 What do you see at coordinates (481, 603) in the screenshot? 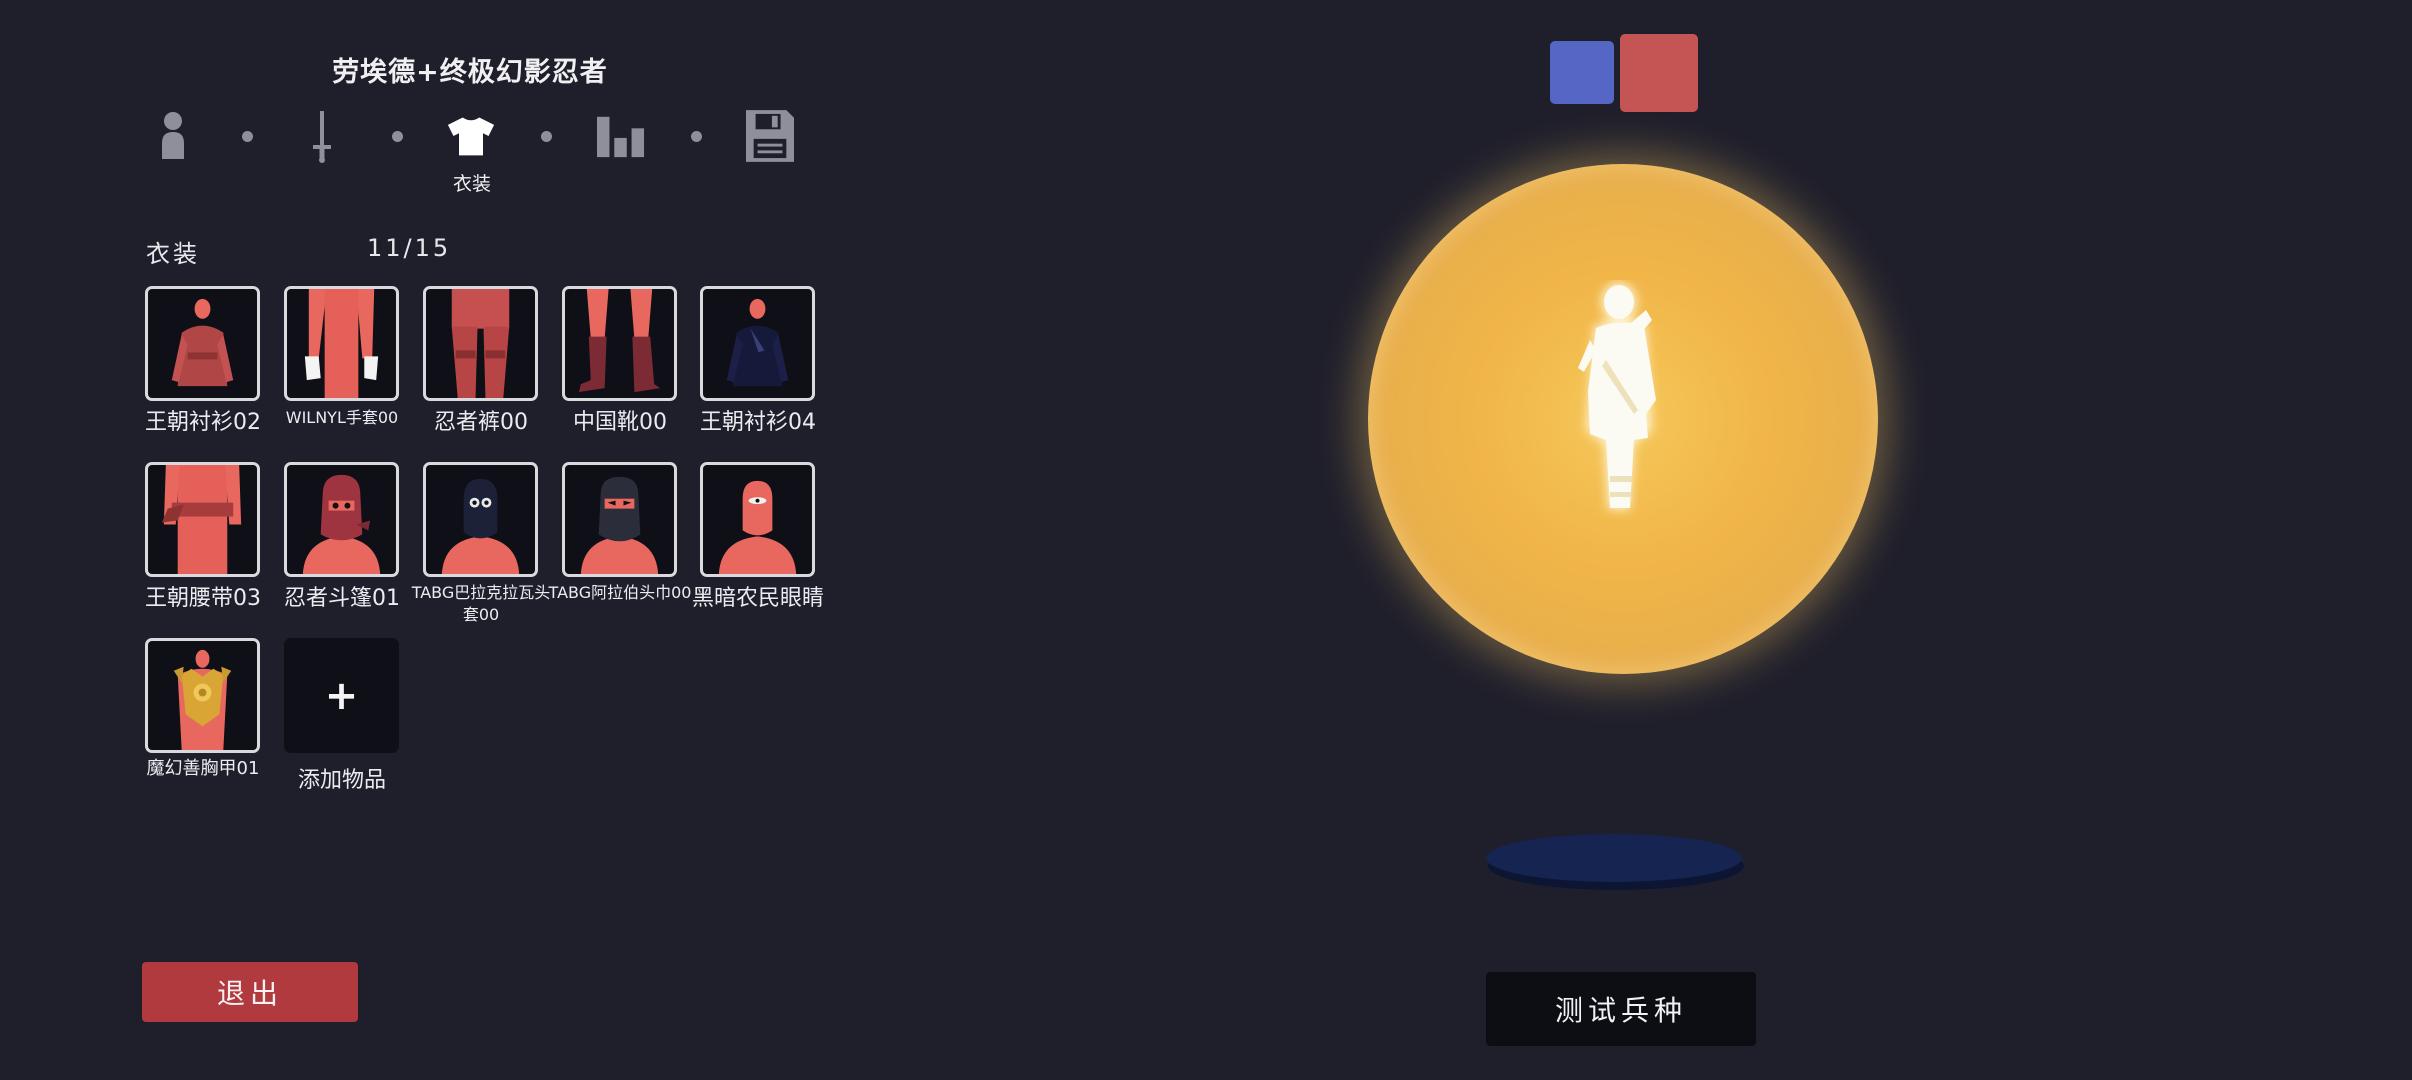
I see `clothing-item-label: TABG巴拉克拉瓦头套00` at bounding box center [481, 603].